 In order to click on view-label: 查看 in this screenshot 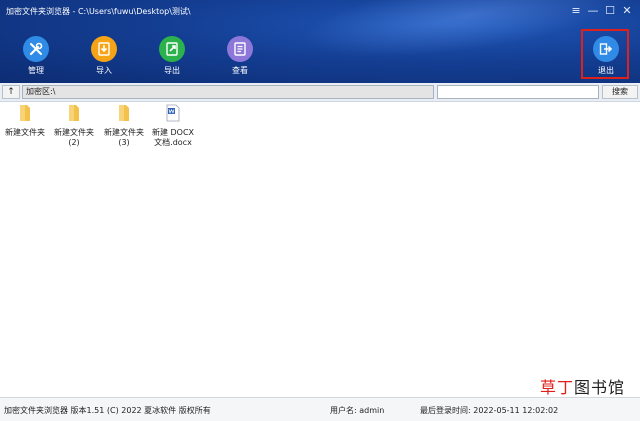, I will do `click(240, 70)`.